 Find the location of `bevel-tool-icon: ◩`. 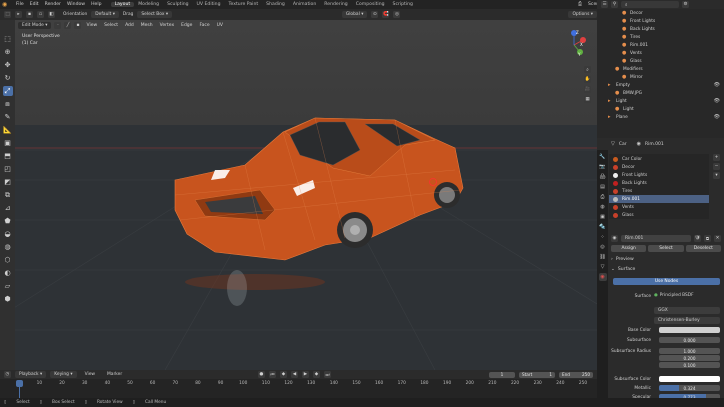

bevel-tool-icon: ◩ is located at coordinates (8, 182).